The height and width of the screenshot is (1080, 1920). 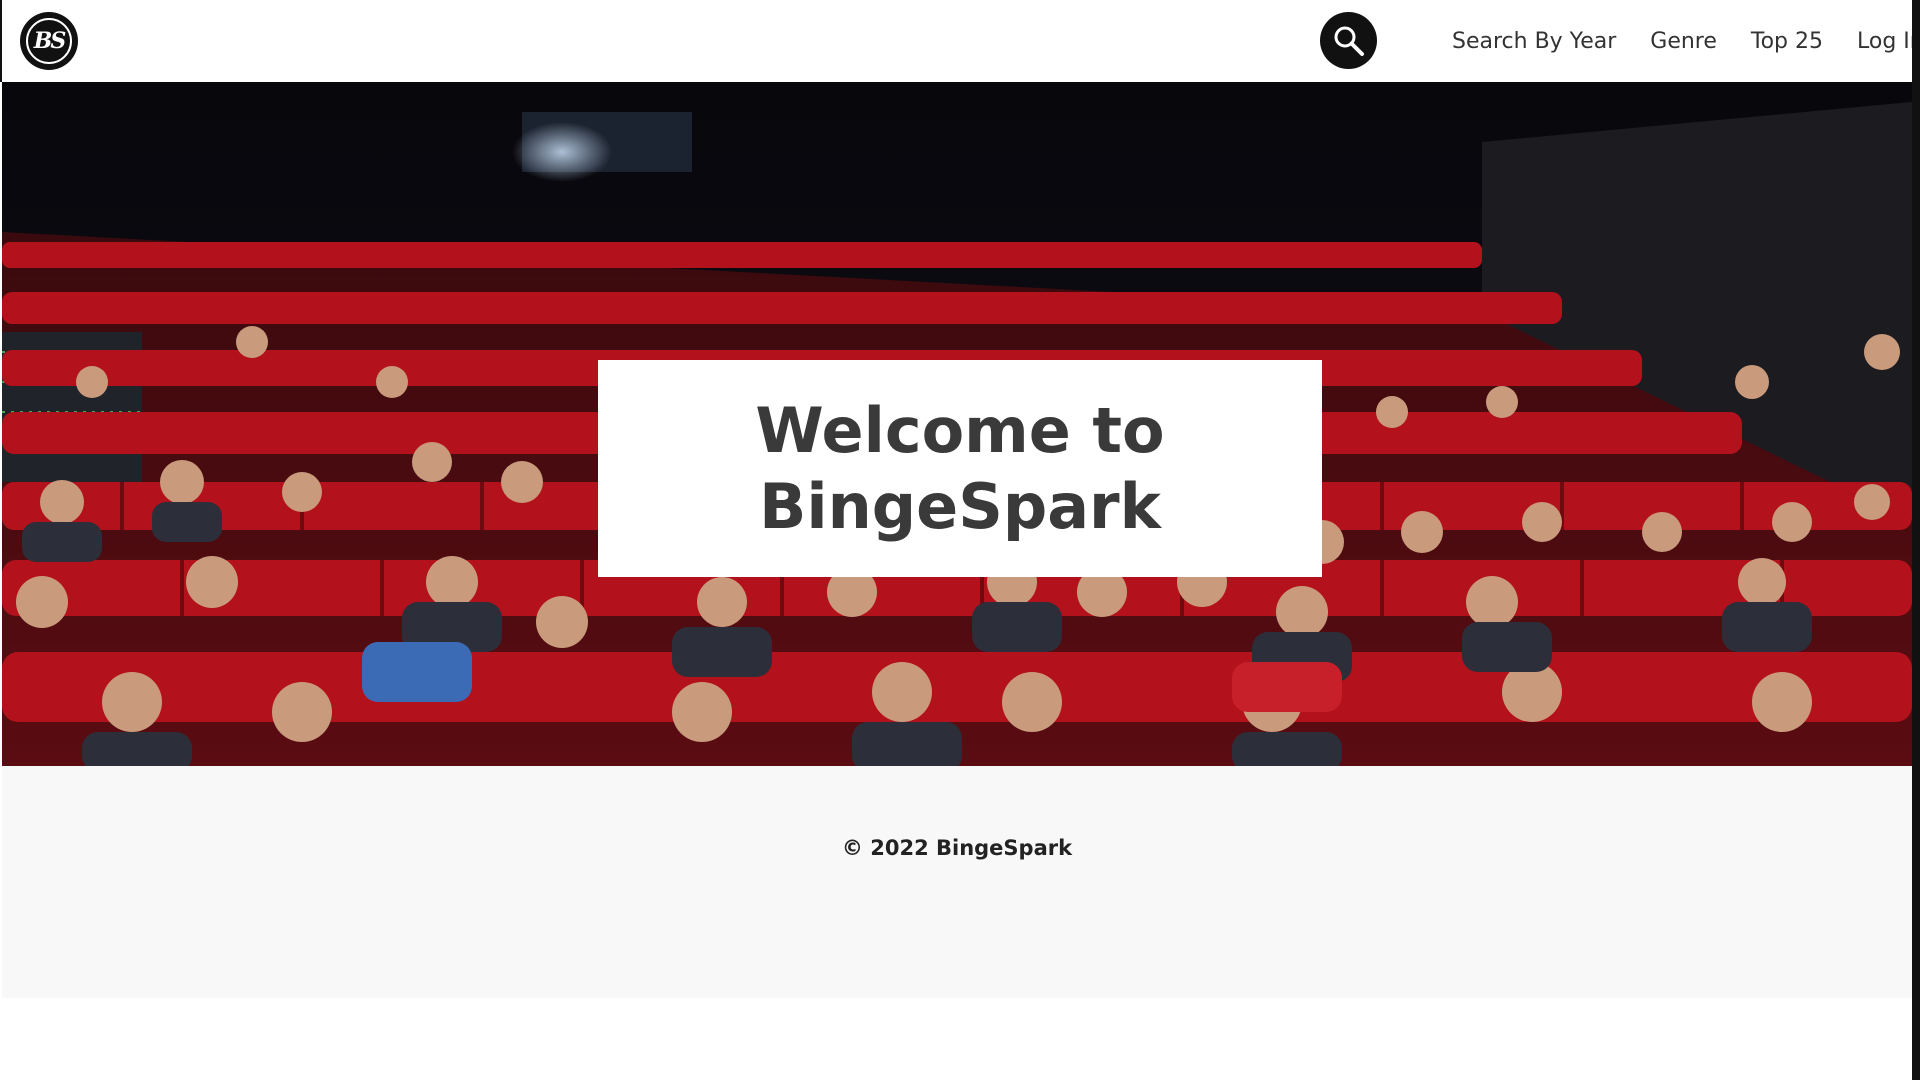 What do you see at coordinates (1787, 41) in the screenshot?
I see `nav-top-25: Top 25` at bounding box center [1787, 41].